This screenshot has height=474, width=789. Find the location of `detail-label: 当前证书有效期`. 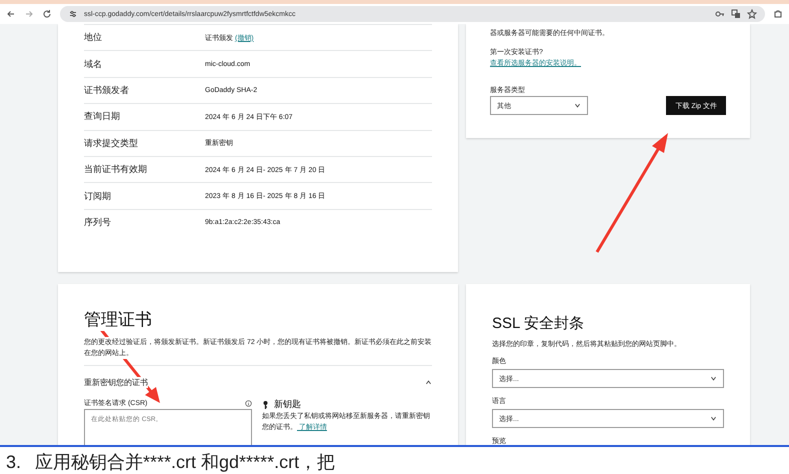

detail-label: 当前证书有效期 is located at coordinates (116, 169).